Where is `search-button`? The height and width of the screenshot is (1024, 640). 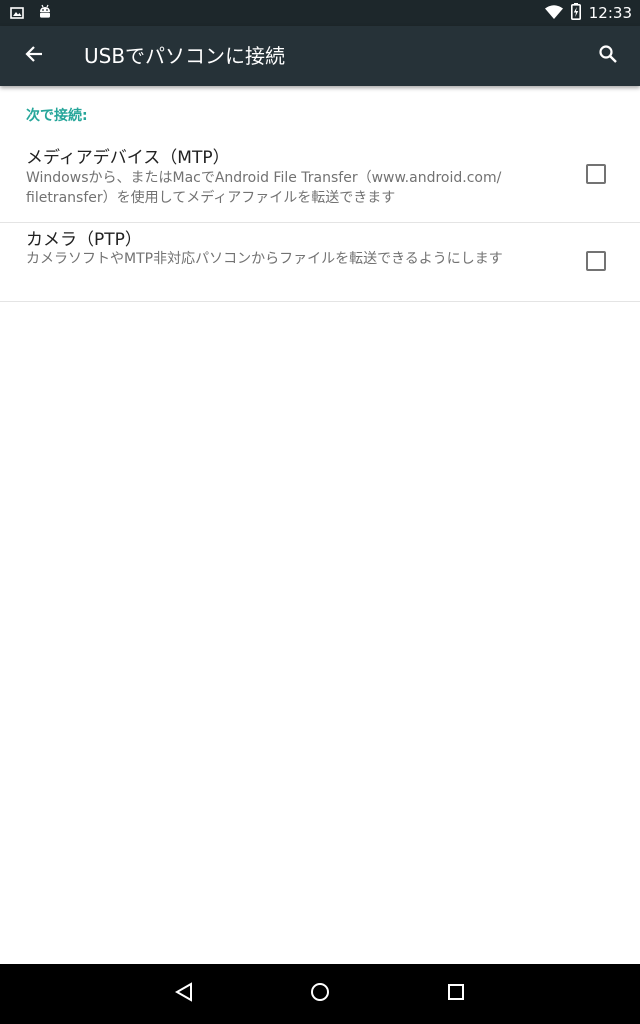 search-button is located at coordinates (608, 56).